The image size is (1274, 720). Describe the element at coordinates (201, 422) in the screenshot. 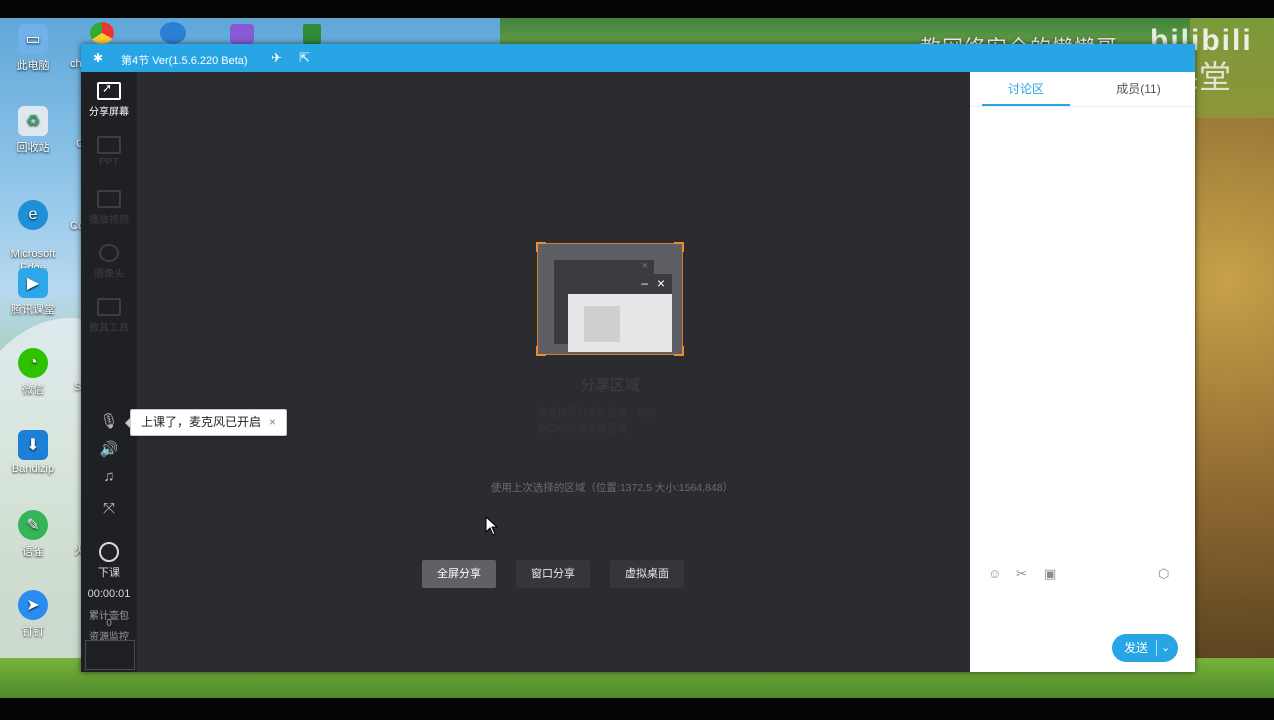

I see `tooltip-text: 上课了，麦克风已开启` at that location.